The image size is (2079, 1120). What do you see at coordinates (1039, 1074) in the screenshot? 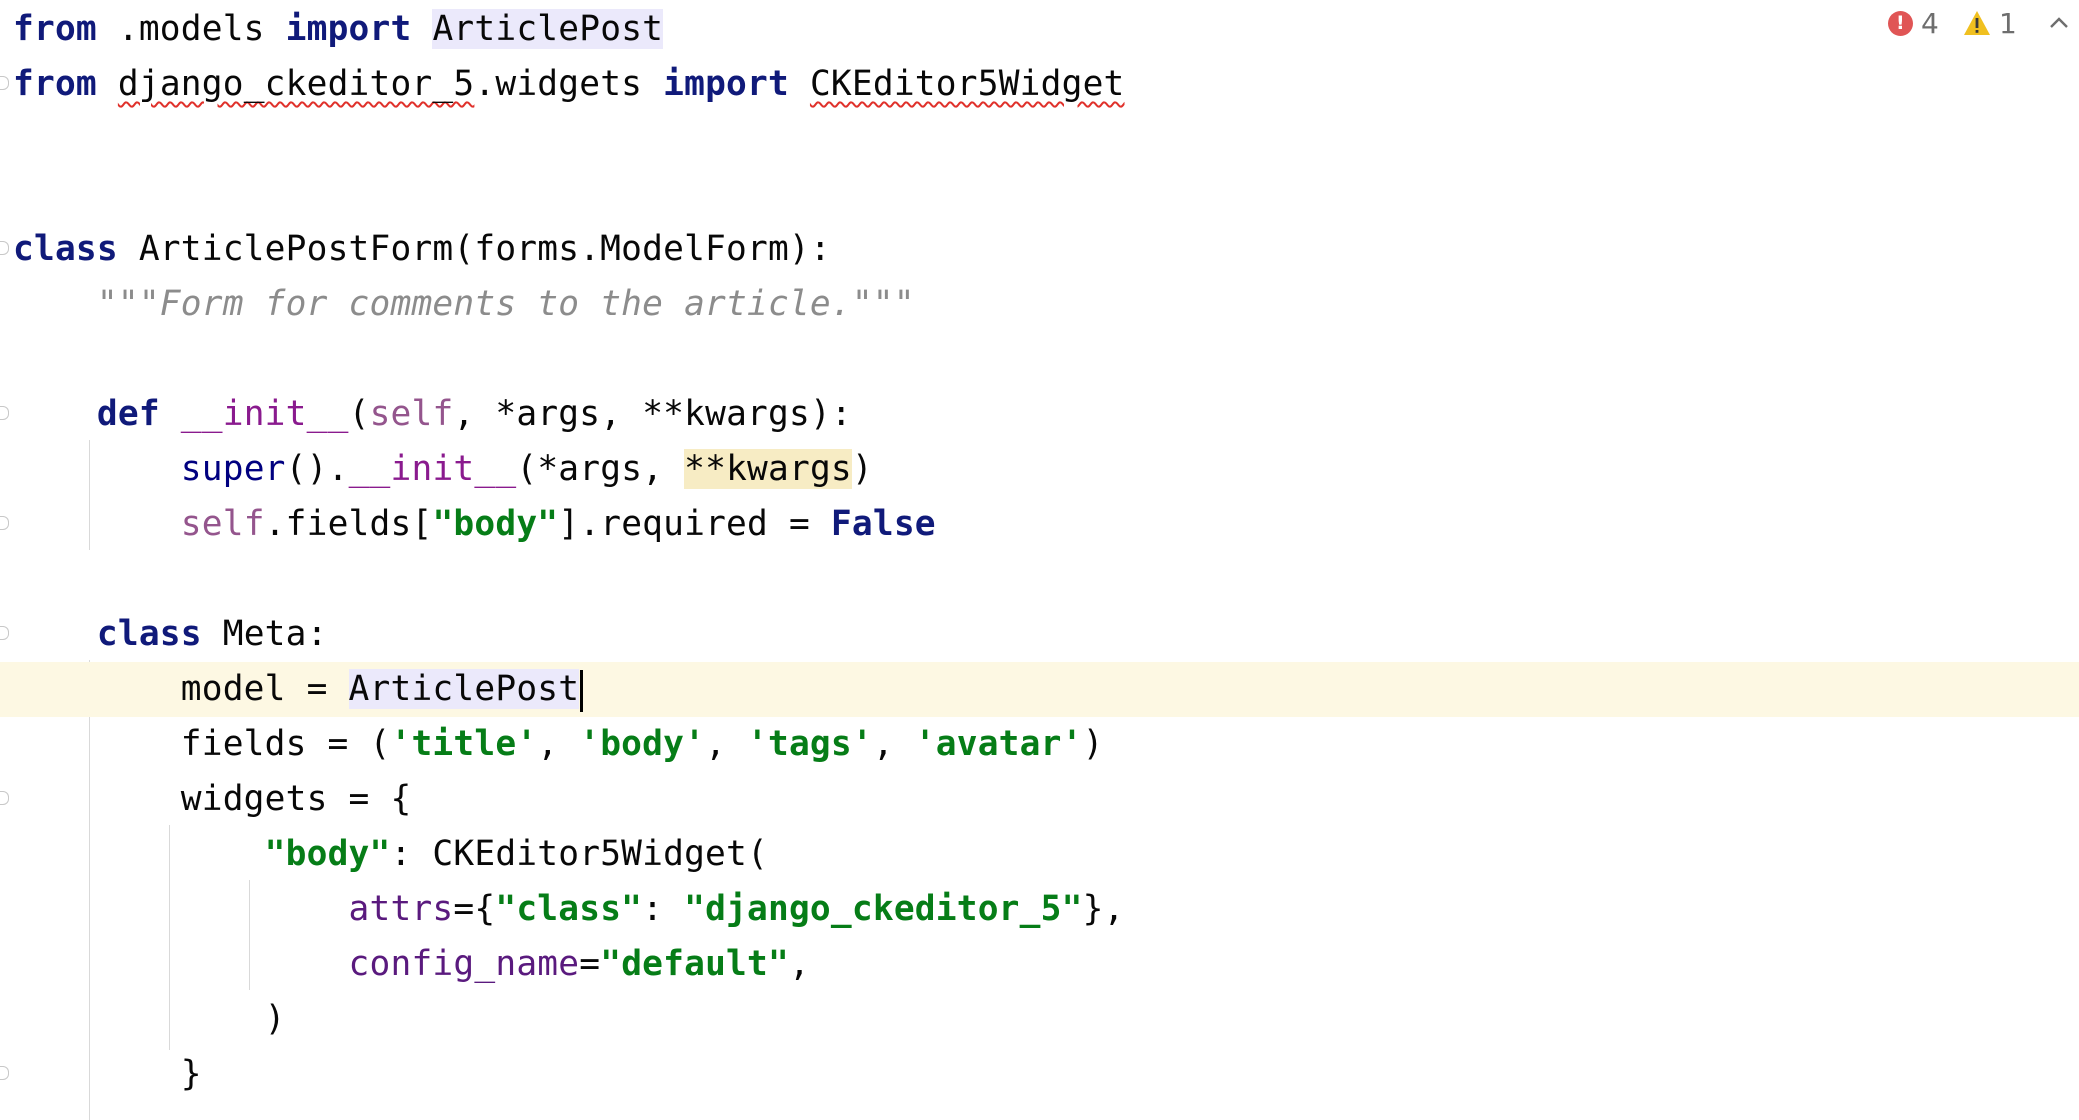
I see `code-line: }` at bounding box center [1039, 1074].